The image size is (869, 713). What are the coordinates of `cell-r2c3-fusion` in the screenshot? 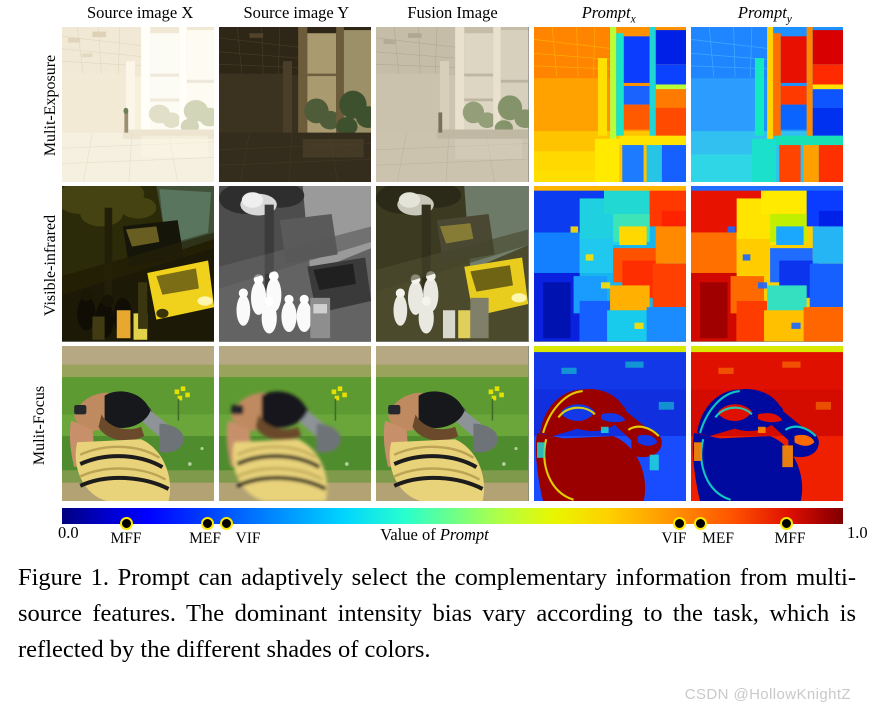 It's located at (452, 264).